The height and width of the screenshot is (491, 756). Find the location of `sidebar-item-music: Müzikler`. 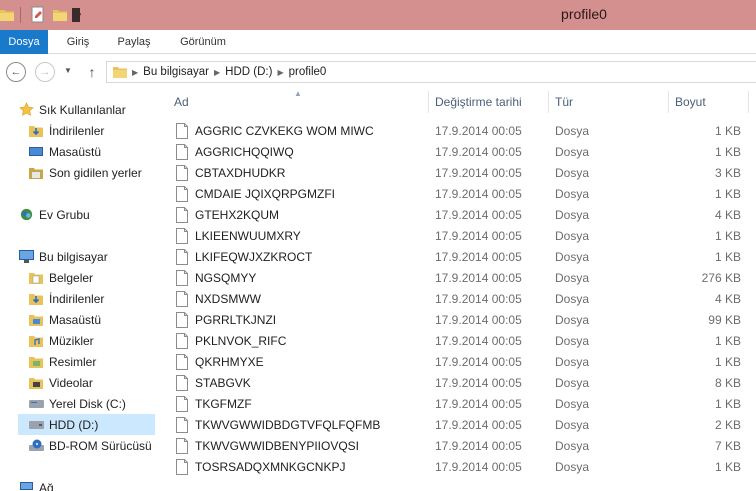

sidebar-item-music: Müzikler is located at coordinates (61, 340).